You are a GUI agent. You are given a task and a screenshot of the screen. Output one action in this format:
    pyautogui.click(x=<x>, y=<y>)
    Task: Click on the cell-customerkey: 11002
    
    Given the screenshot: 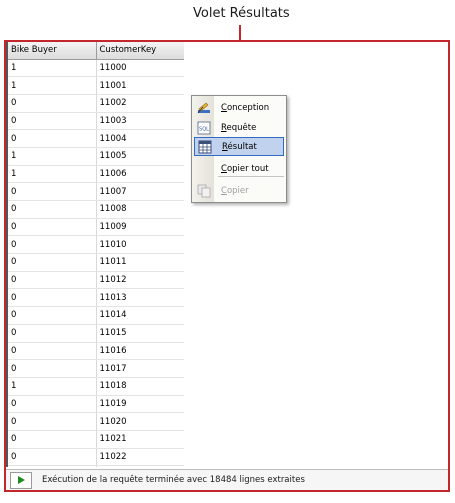 What is the action you would take?
    pyautogui.click(x=140, y=103)
    